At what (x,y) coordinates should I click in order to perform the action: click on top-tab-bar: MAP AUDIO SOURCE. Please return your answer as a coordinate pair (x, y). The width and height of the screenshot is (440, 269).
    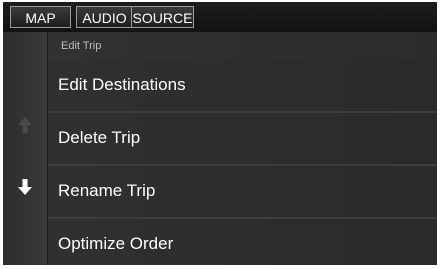
    Looking at the image, I should click on (220, 17).